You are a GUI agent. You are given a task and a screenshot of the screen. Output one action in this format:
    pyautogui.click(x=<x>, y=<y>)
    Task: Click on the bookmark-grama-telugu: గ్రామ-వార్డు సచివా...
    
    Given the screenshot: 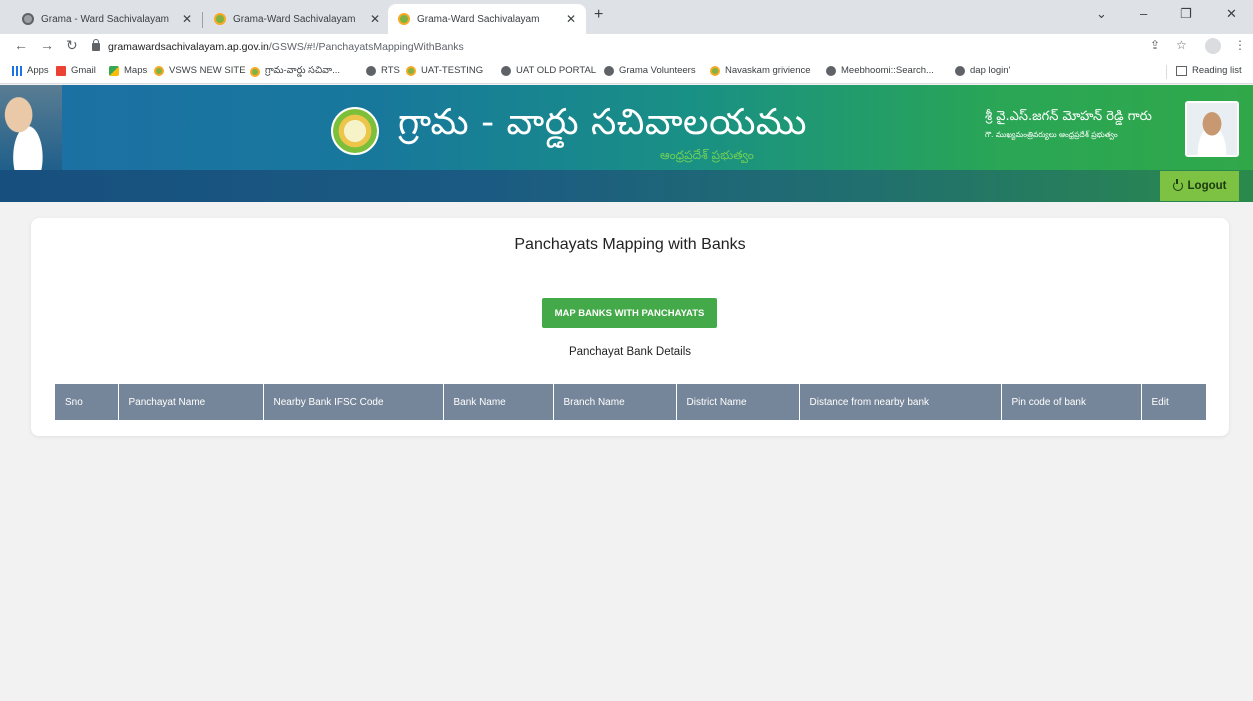 What is the action you would take?
    pyautogui.click(x=295, y=71)
    